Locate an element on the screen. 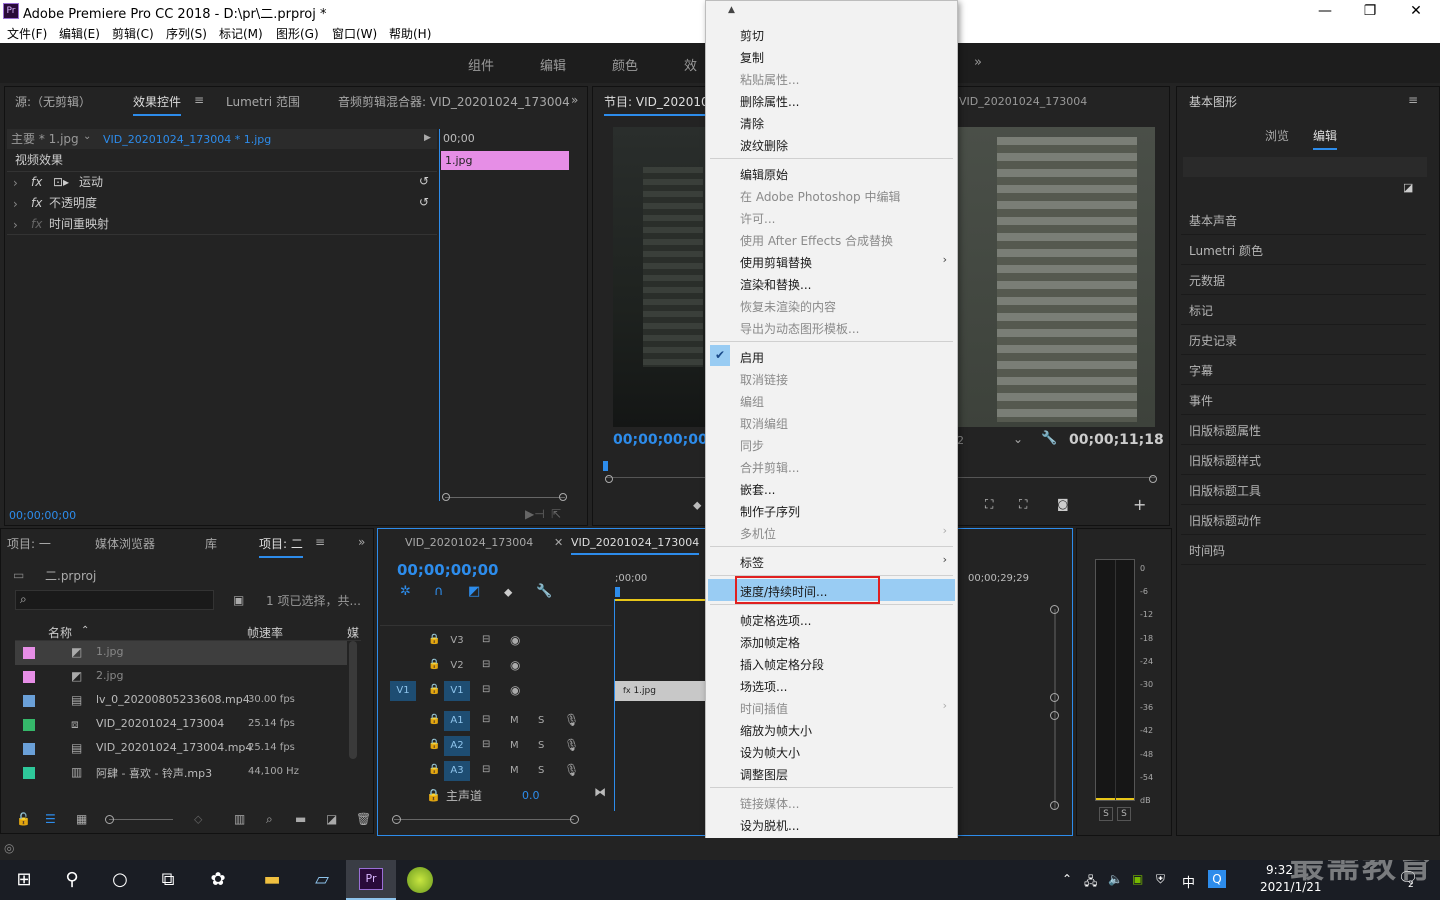 The image size is (1440, 900). menu-clip: 剪辑(C) is located at coordinates (133, 33).